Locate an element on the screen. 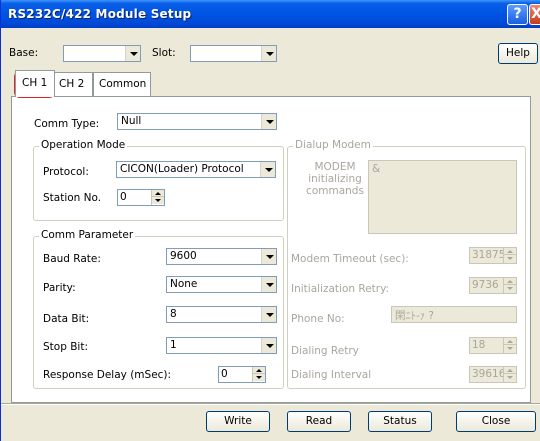 The image size is (540, 441). title-bar: RS232C/422 Module Setup ? X is located at coordinates (270, 14).